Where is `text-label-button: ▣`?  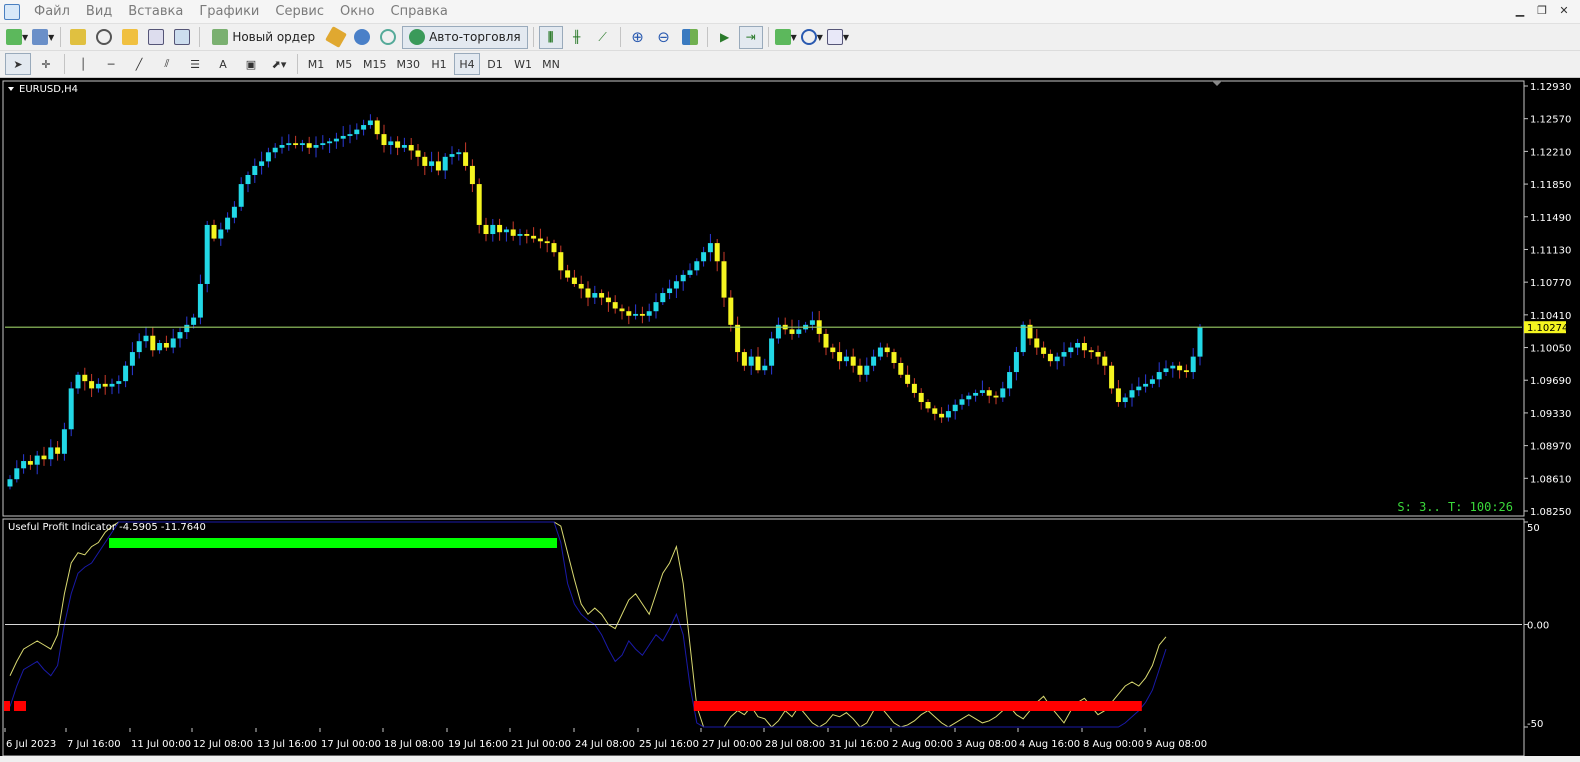
text-label-button: ▣ is located at coordinates (251, 64).